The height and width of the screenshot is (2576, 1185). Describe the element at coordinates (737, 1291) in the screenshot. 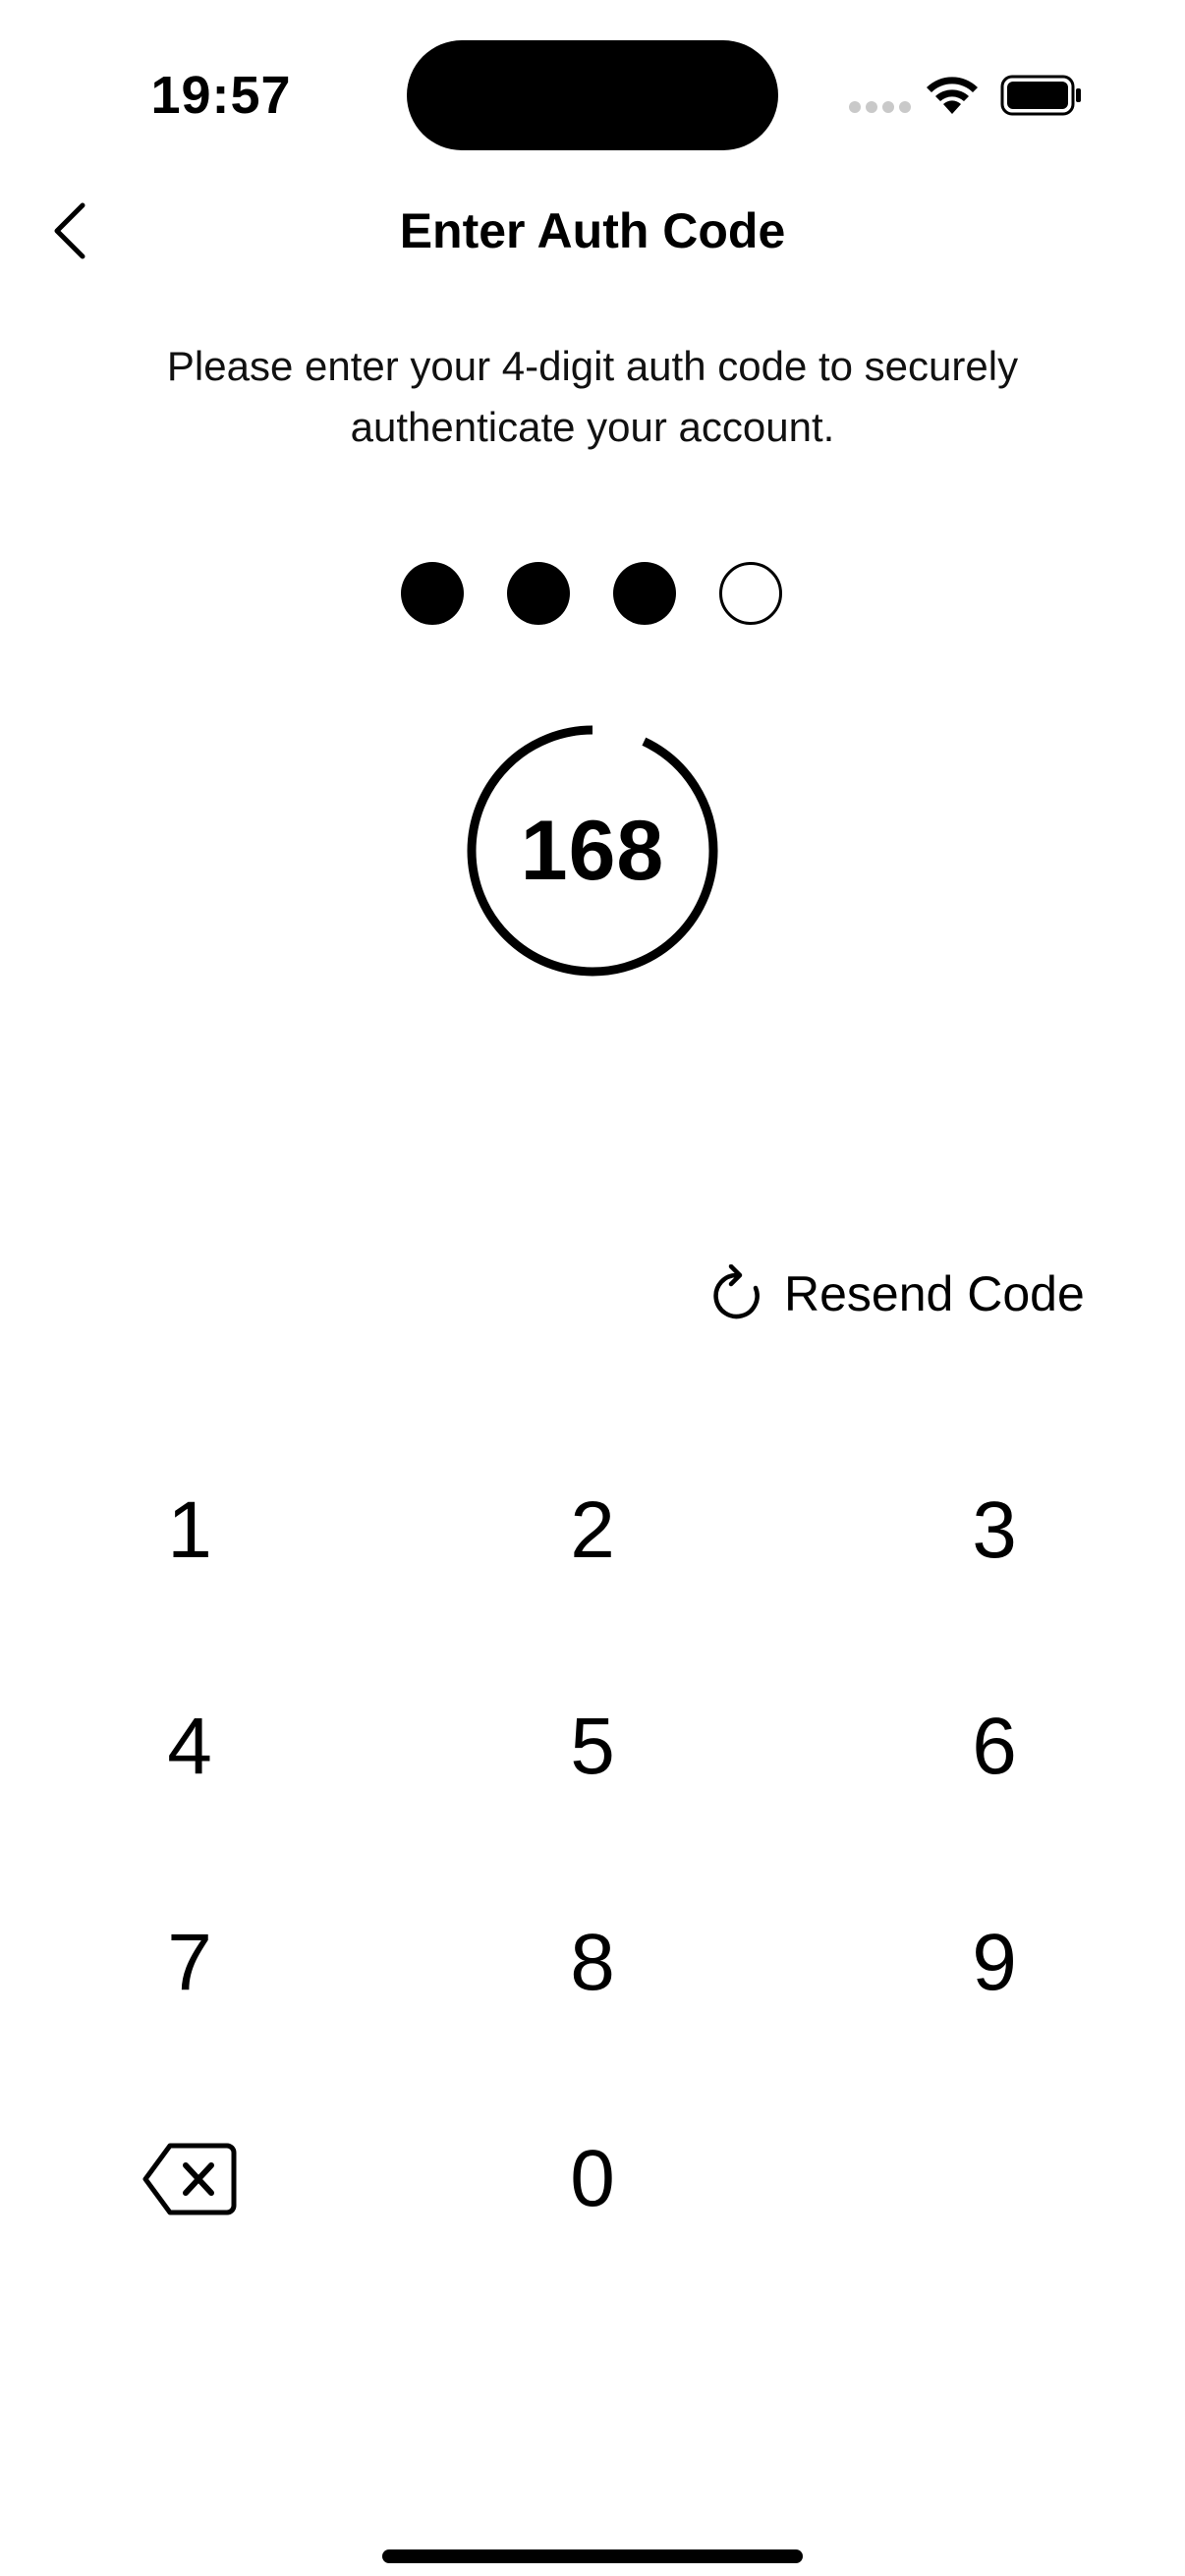

I see `refresh-icon` at that location.